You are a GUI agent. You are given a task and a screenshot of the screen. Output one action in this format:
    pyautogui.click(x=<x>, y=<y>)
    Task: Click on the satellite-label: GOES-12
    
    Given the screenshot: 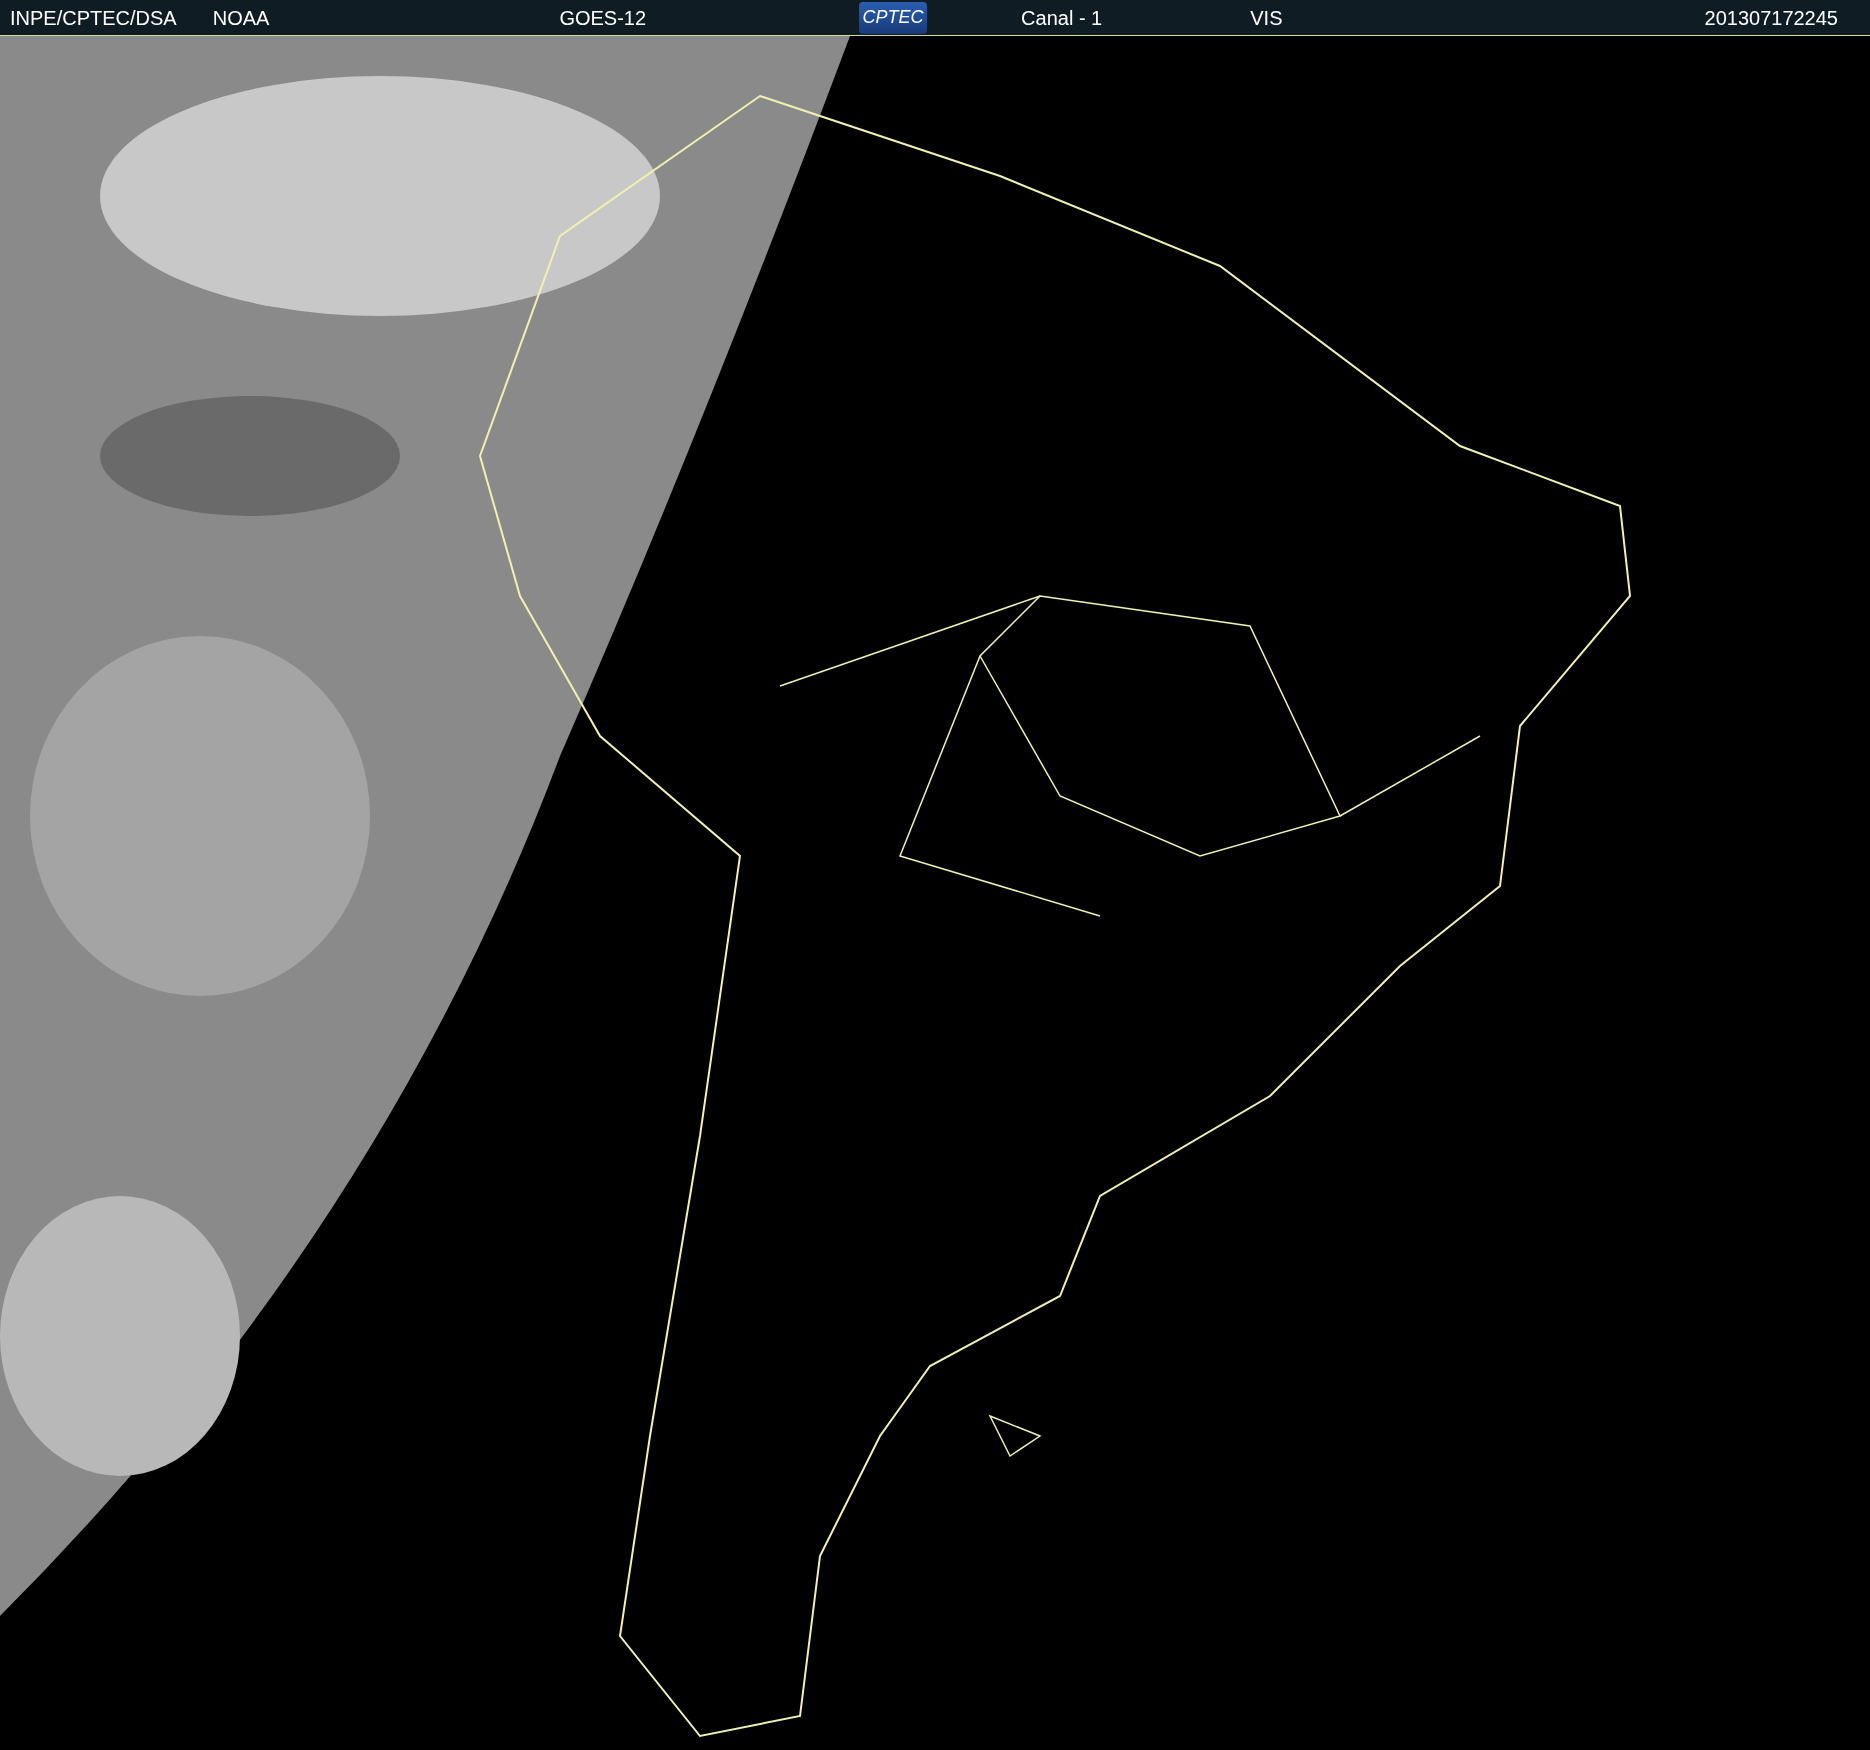 What is the action you would take?
    pyautogui.click(x=603, y=18)
    